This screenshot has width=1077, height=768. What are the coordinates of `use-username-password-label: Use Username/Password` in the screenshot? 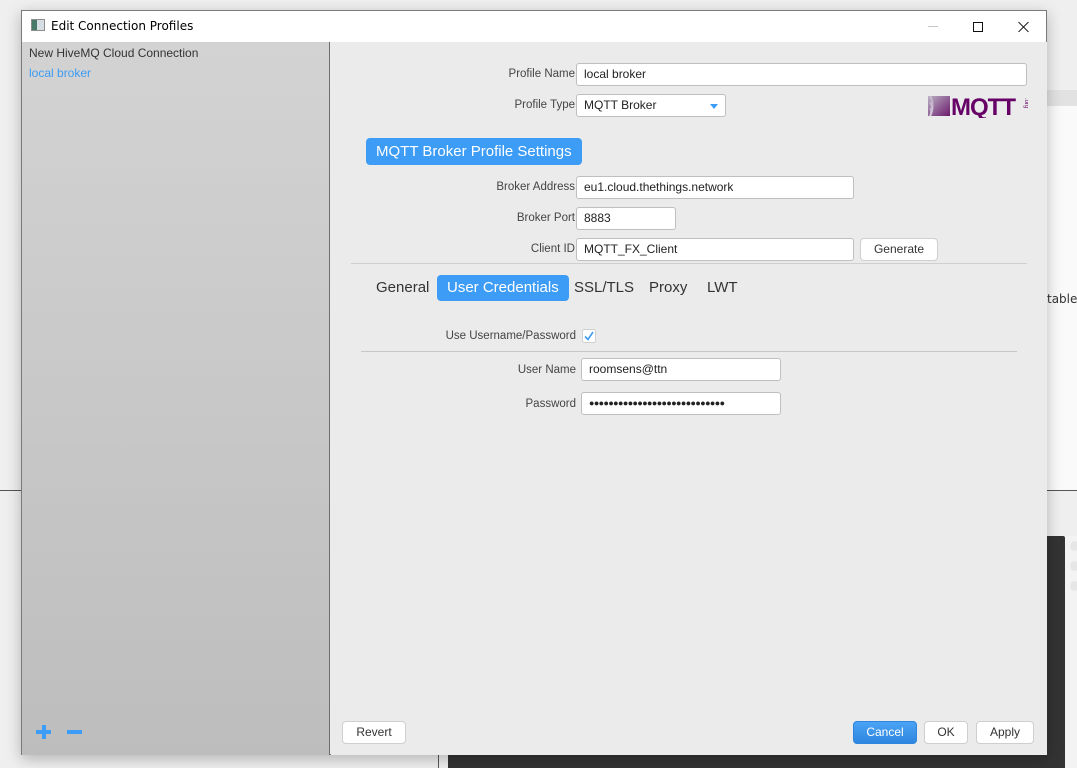 It's located at (510, 336).